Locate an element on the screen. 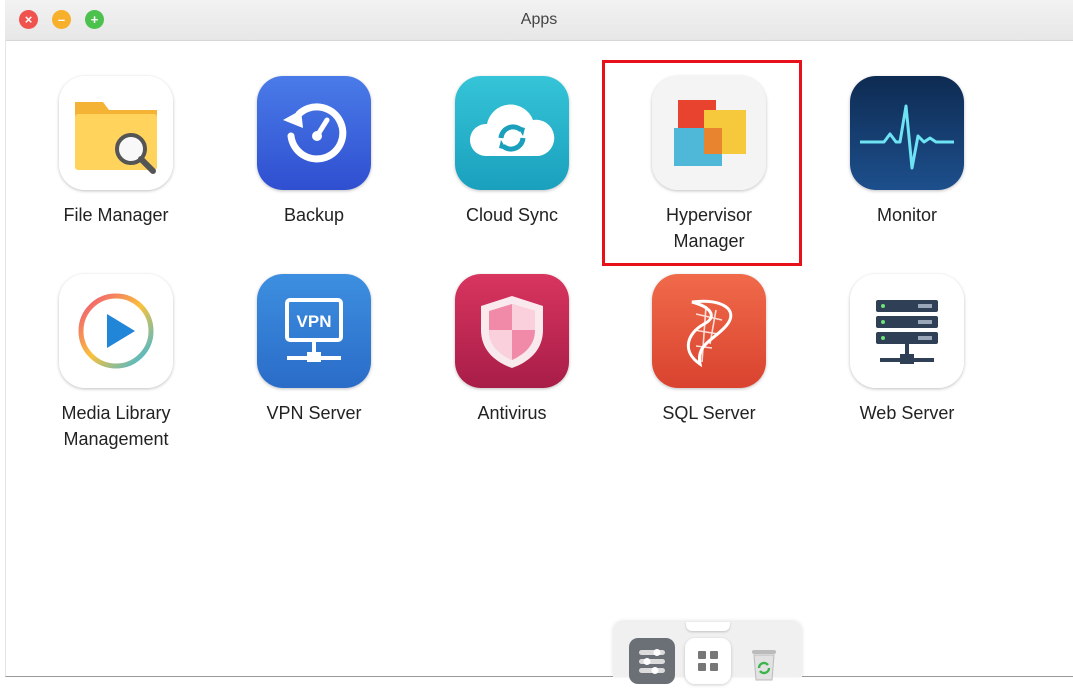 The width and height of the screenshot is (1073, 689). app-label: Hypervisor Manager is located at coordinates (709, 228).